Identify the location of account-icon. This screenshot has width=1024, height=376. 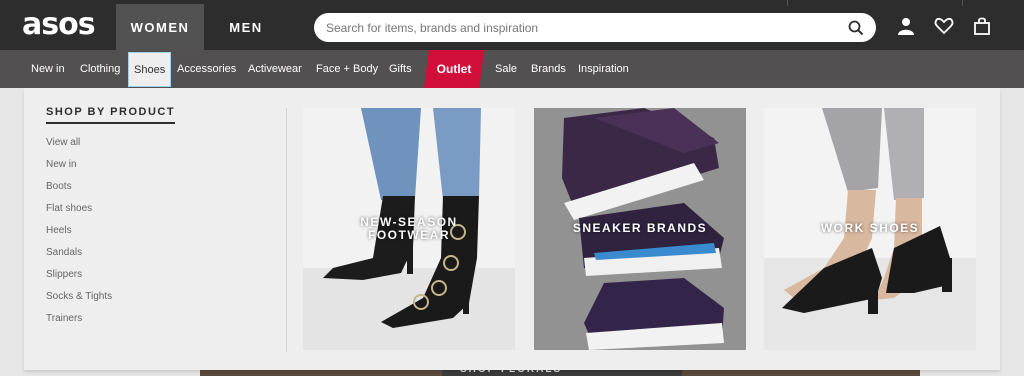
(906, 26).